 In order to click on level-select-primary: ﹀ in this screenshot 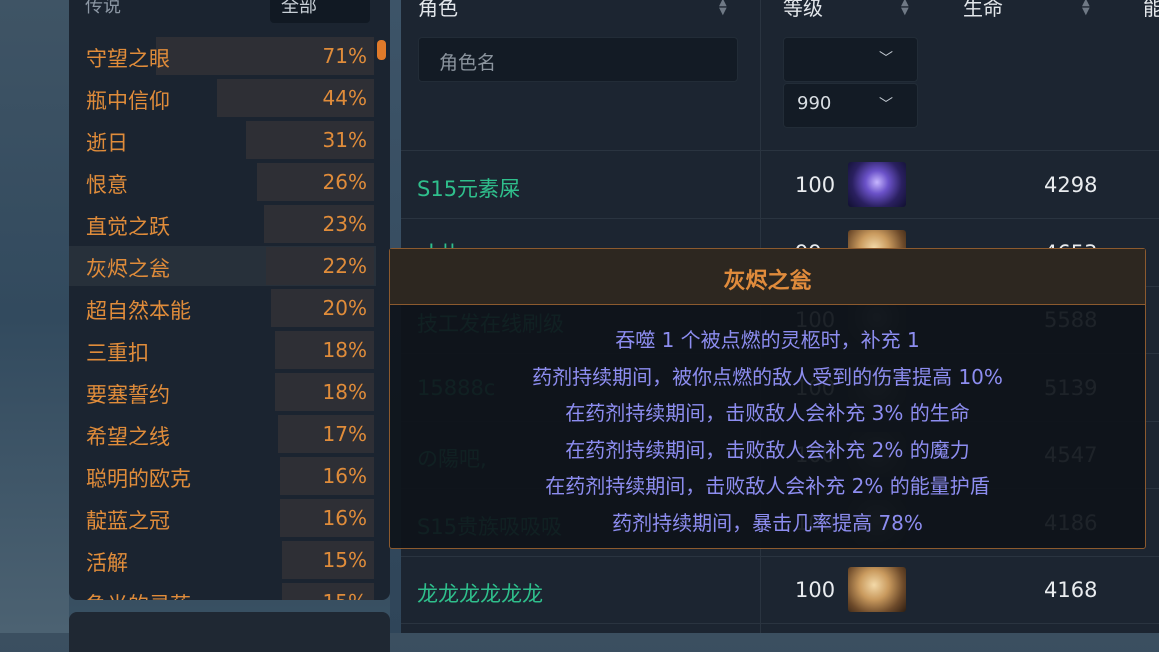, I will do `click(850, 59)`.